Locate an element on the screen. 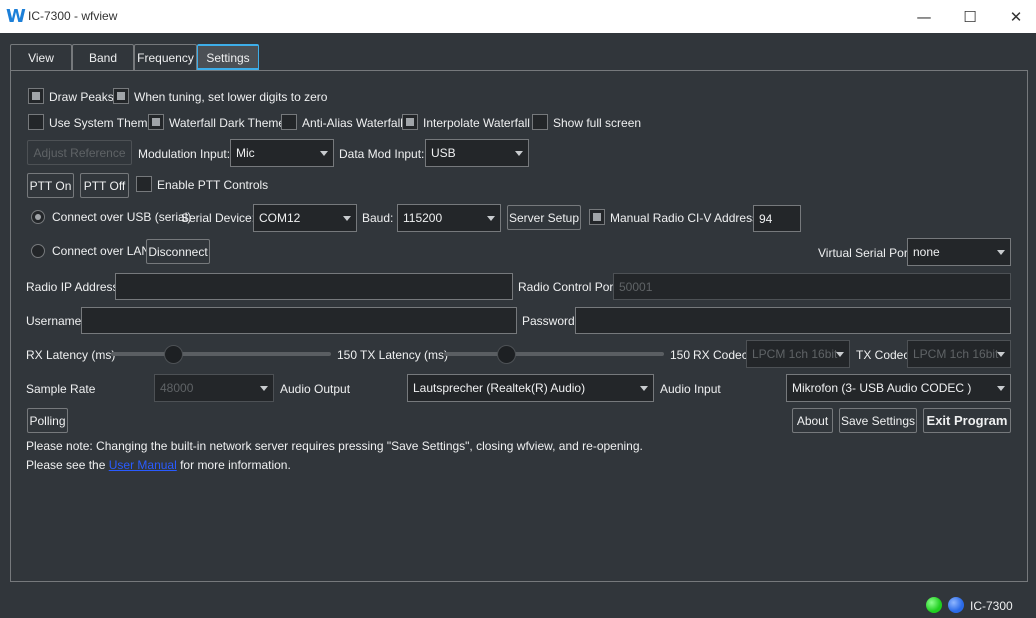  tx-codec-value: LPCM 1ch 16bit is located at coordinates (956, 354).